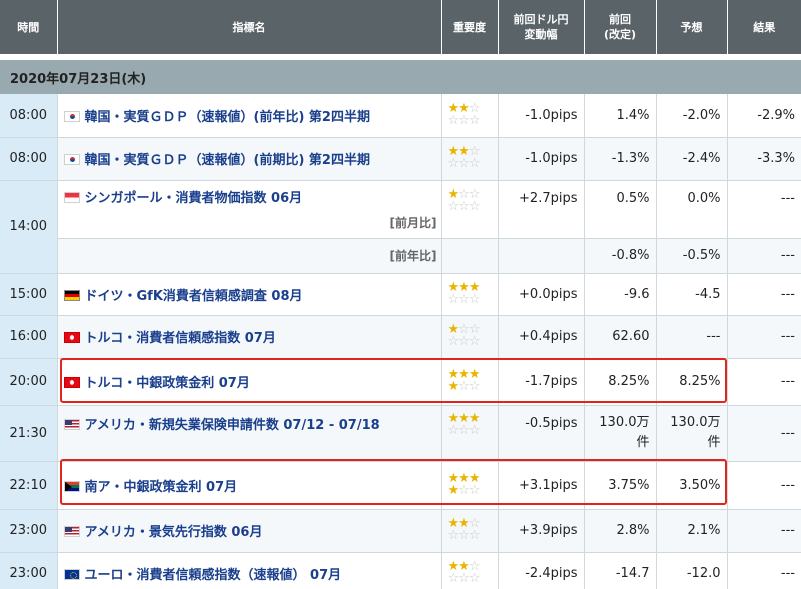 The width and height of the screenshot is (801, 589). Describe the element at coordinates (541, 294) in the screenshot. I see `pips-cell: +0.0pips` at that location.